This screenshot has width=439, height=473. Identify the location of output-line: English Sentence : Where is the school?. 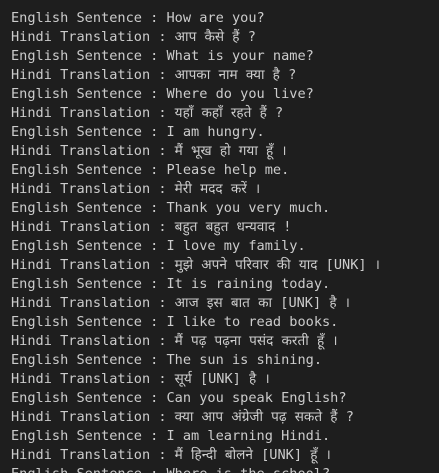
(225, 469).